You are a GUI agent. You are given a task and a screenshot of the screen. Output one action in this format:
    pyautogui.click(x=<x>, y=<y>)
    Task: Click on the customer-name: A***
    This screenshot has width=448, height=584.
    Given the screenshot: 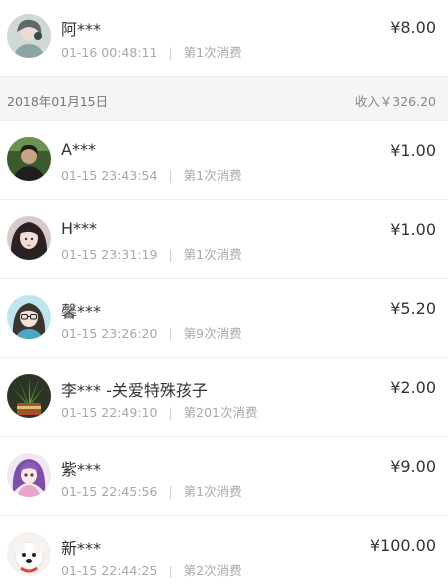 What is the action you would take?
    pyautogui.click(x=78, y=149)
    